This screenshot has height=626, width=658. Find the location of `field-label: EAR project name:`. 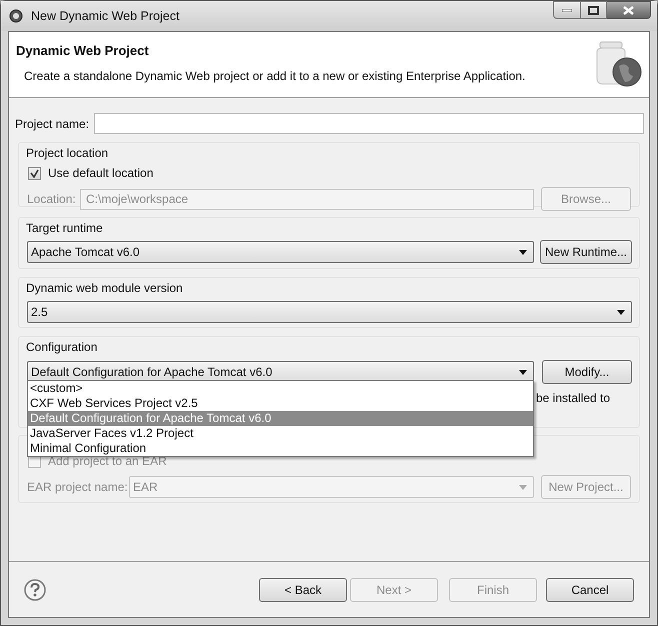

field-label: EAR project name: is located at coordinates (78, 487).